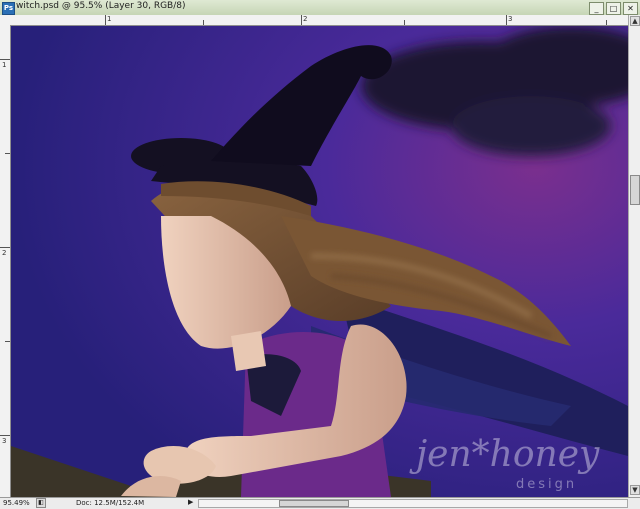  I want to click on horizontal-scroll-thumb, so click(314, 503).